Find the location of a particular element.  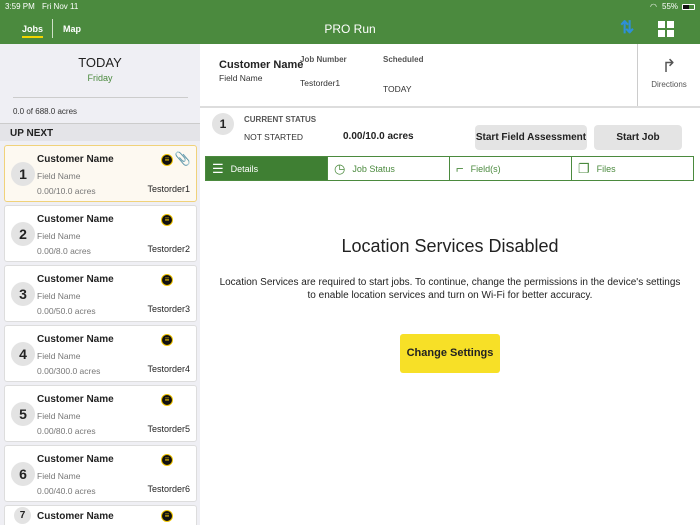

tab-details: ☰ Details is located at coordinates (267, 168).